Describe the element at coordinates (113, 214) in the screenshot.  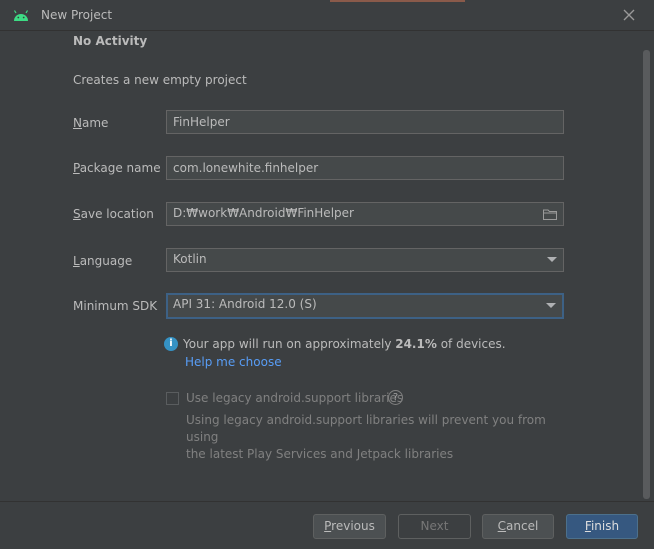
I see `save-location-label: Save location` at that location.